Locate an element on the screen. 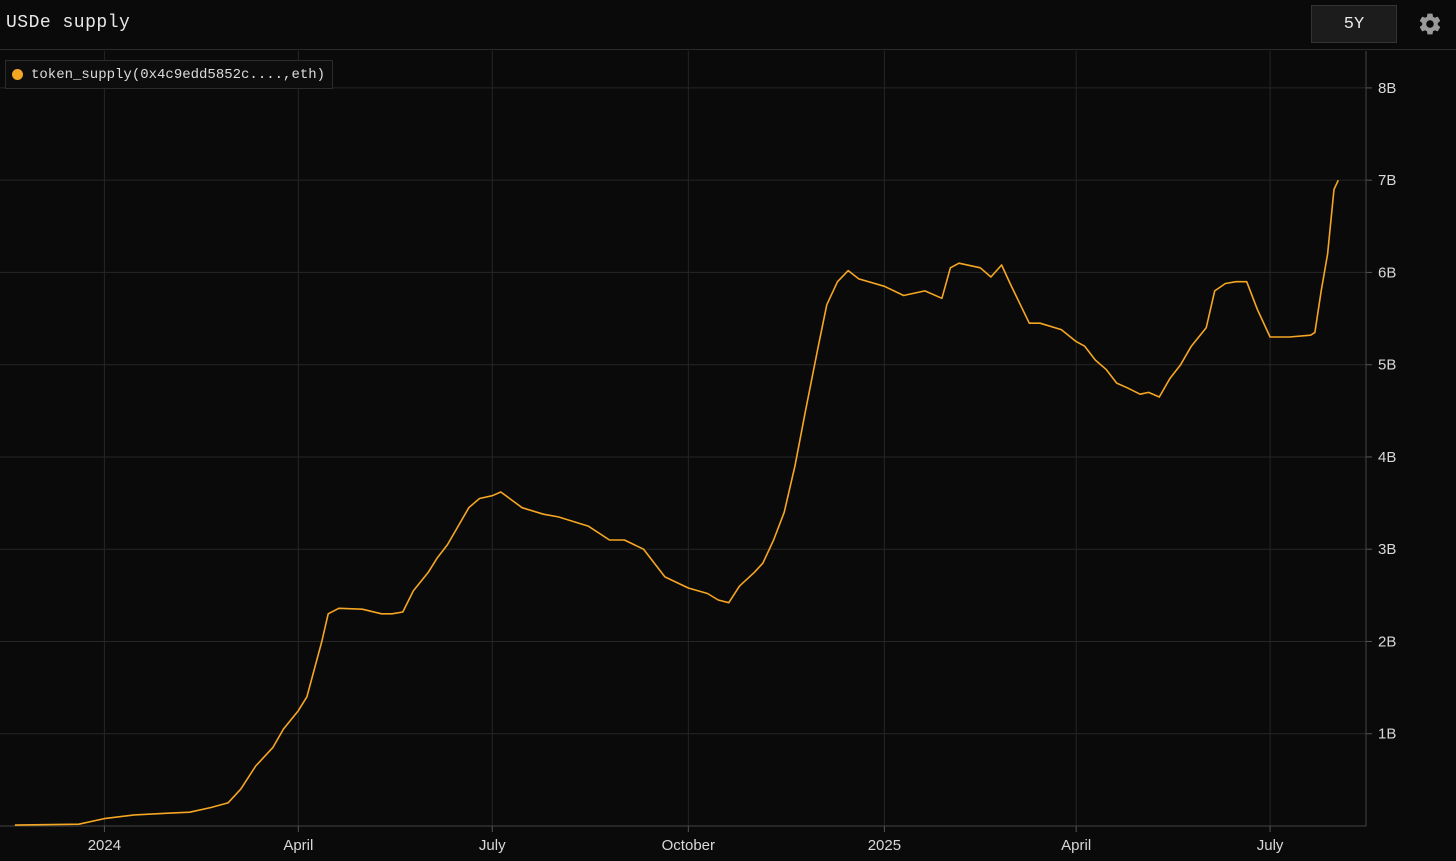  gear-icon is located at coordinates (1430, 24).